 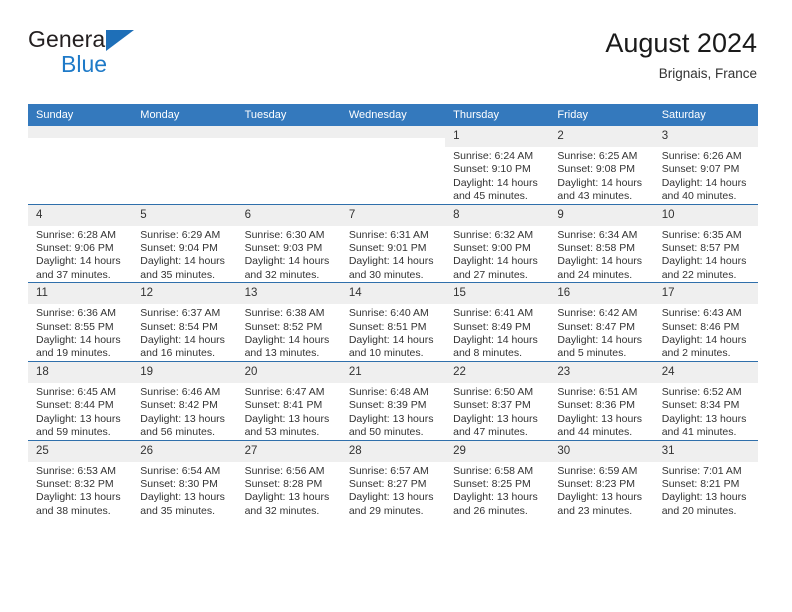 What do you see at coordinates (393, 451) in the screenshot?
I see `day-number: 28` at bounding box center [393, 451].